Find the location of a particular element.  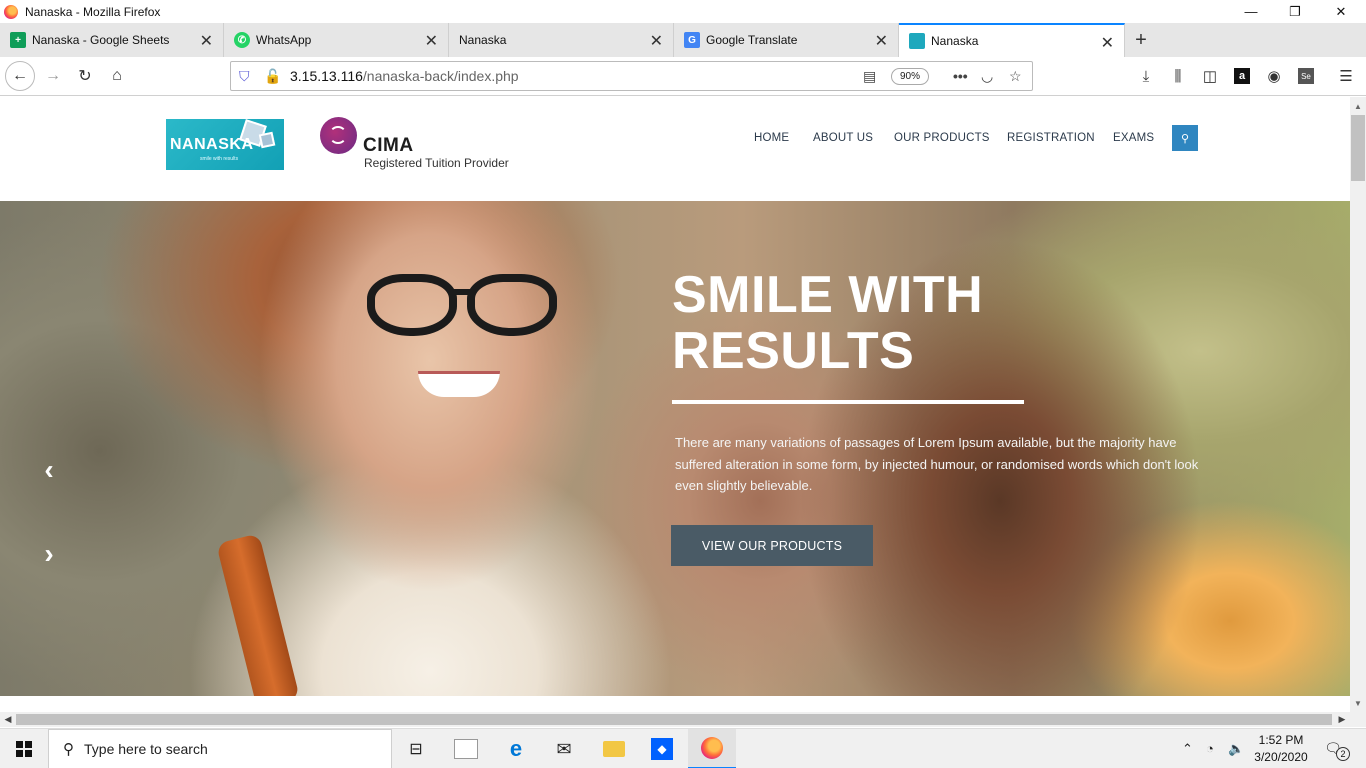

action-center-icon: 🗨 2 is located at coordinates (1336, 749).